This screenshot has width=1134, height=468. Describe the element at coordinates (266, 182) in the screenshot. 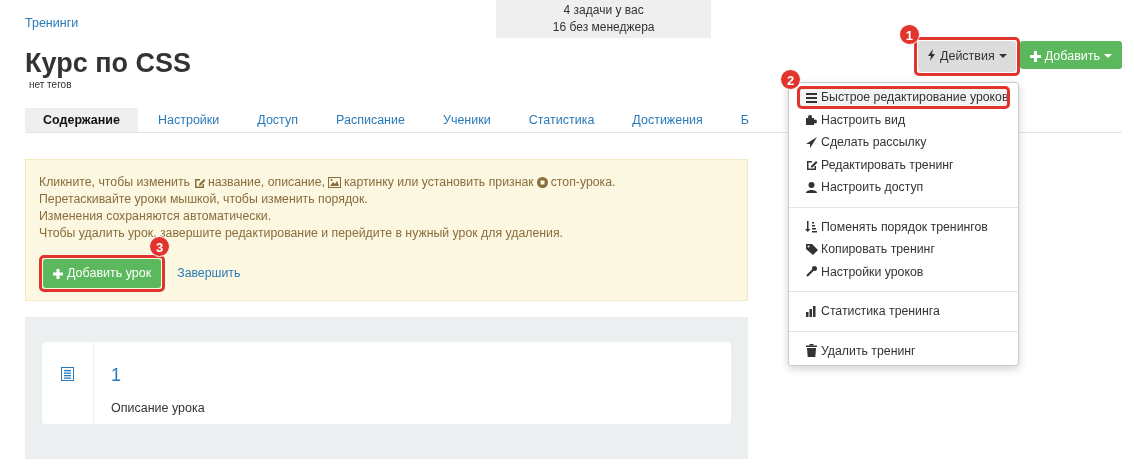

I see `hint-text: название, описание,` at that location.